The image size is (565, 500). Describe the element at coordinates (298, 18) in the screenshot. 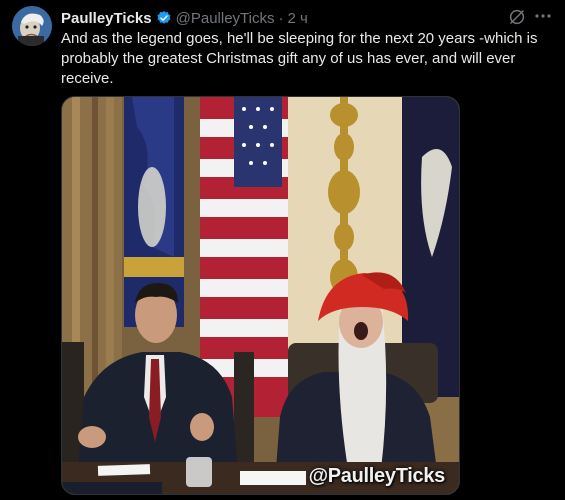

I see `tweet-time: 2 ч` at that location.